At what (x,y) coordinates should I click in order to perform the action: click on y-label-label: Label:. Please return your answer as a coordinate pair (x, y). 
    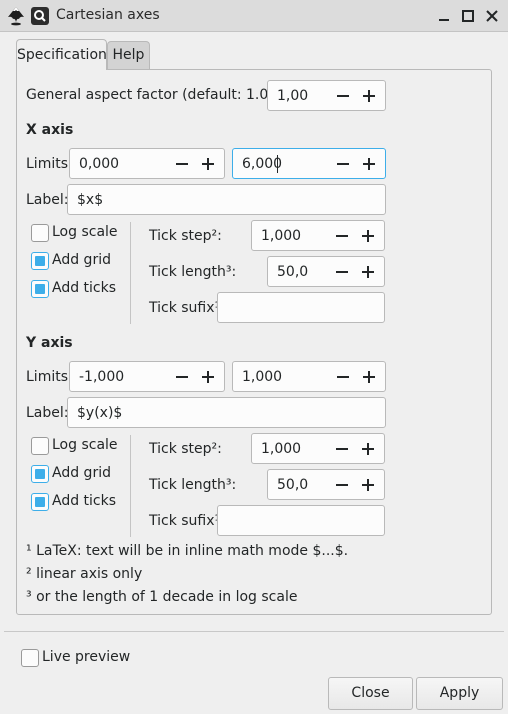
    Looking at the image, I should click on (47, 413).